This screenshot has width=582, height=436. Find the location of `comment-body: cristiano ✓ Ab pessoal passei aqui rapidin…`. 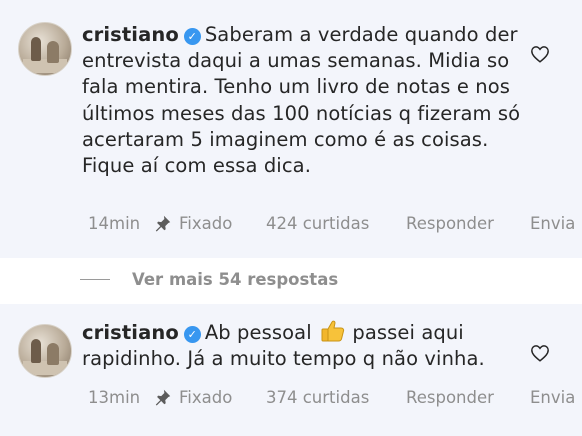

comment-body: cristiano ✓ Ab pessoal passei aqui rapidin… is located at coordinates (302, 345).